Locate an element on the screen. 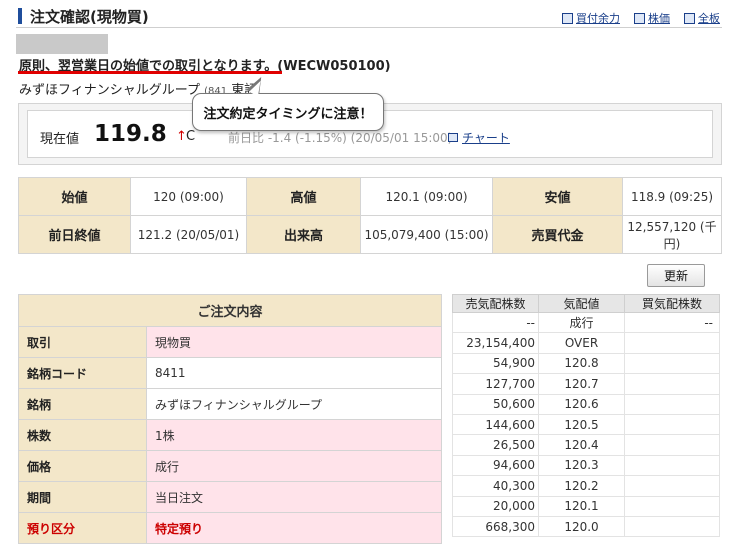 The image size is (736, 549). sell-qty-cell: 127,700 is located at coordinates (495, 384).